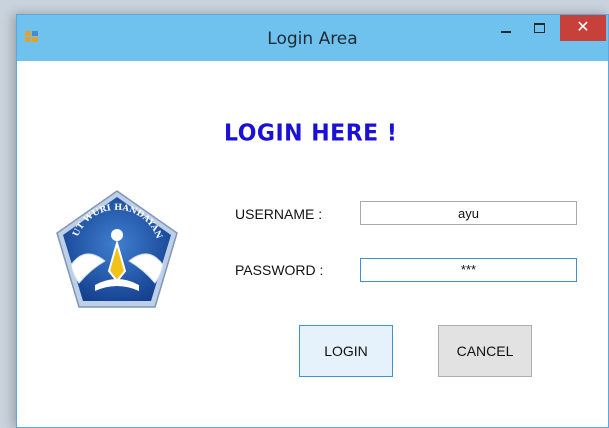 Image resolution: width=609 pixels, height=428 pixels. I want to click on login-heading: LOGIN HERE !, so click(311, 133).